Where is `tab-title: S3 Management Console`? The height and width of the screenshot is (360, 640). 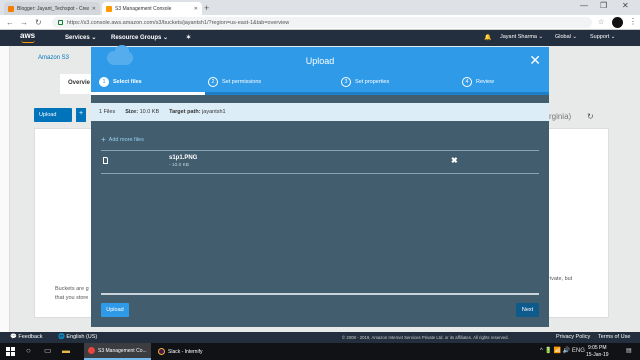 tab-title: S3 Management Console is located at coordinates (143, 8).